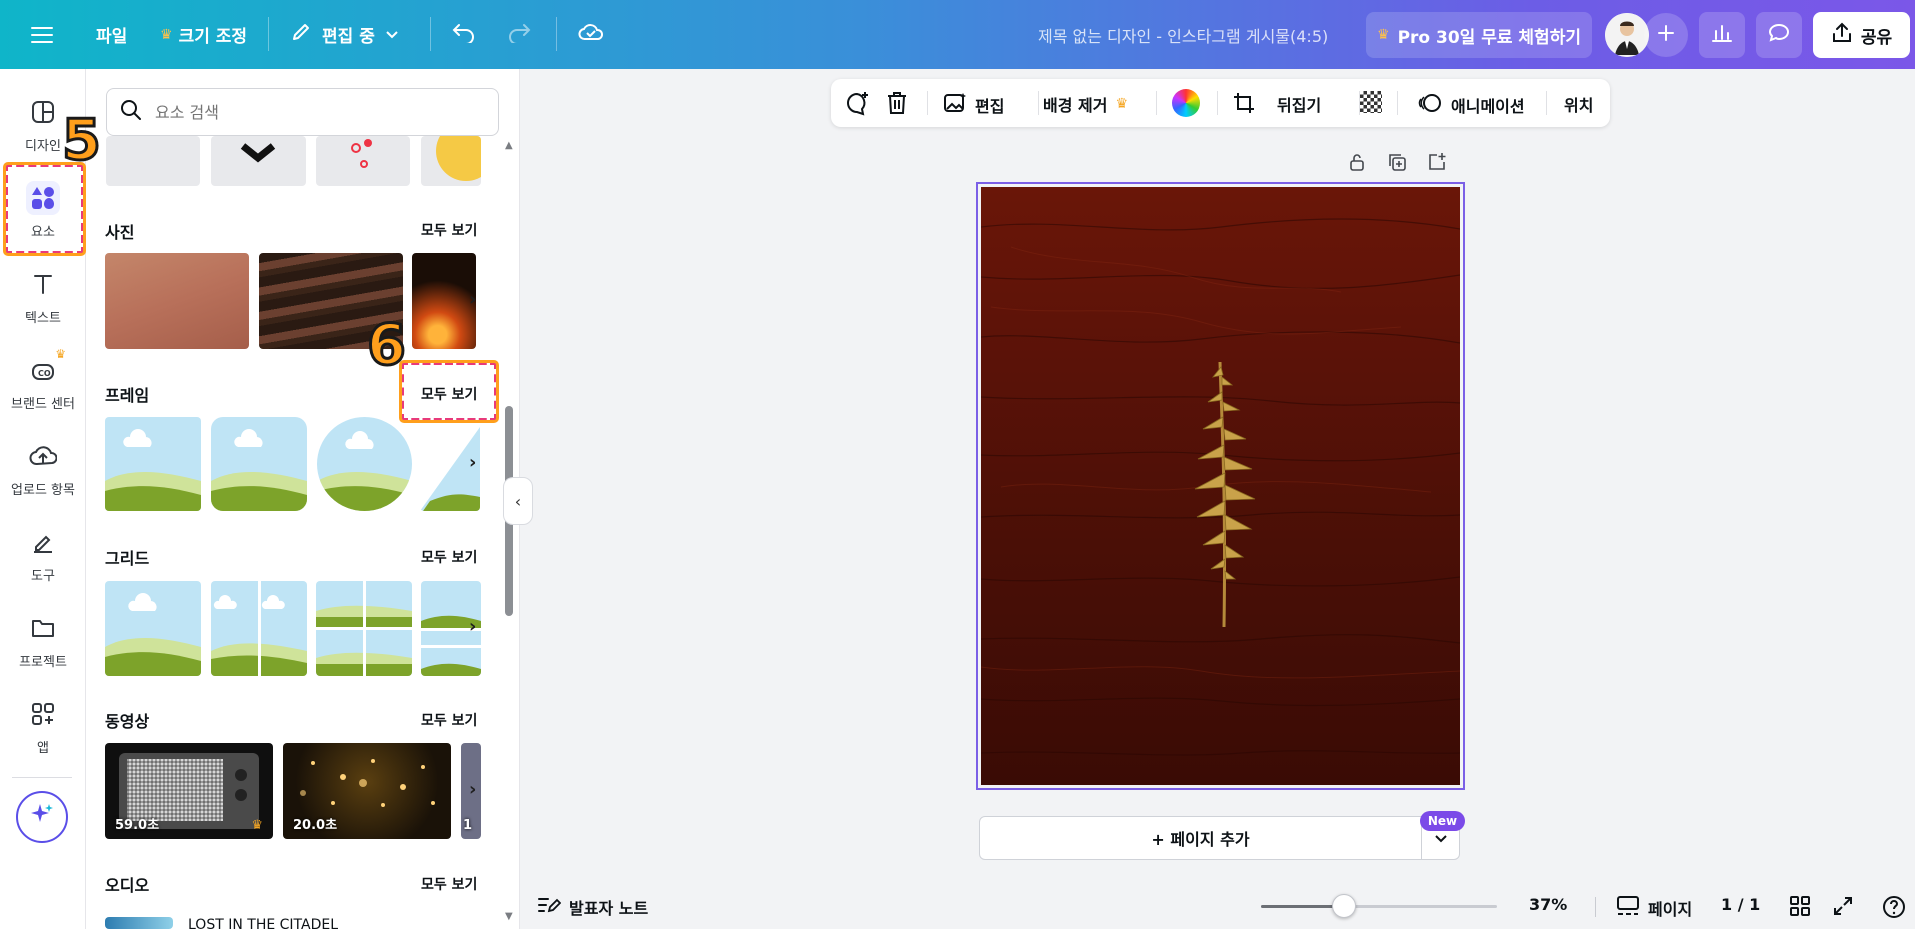  Describe the element at coordinates (1357, 164) in the screenshot. I see `lock-icon` at that location.